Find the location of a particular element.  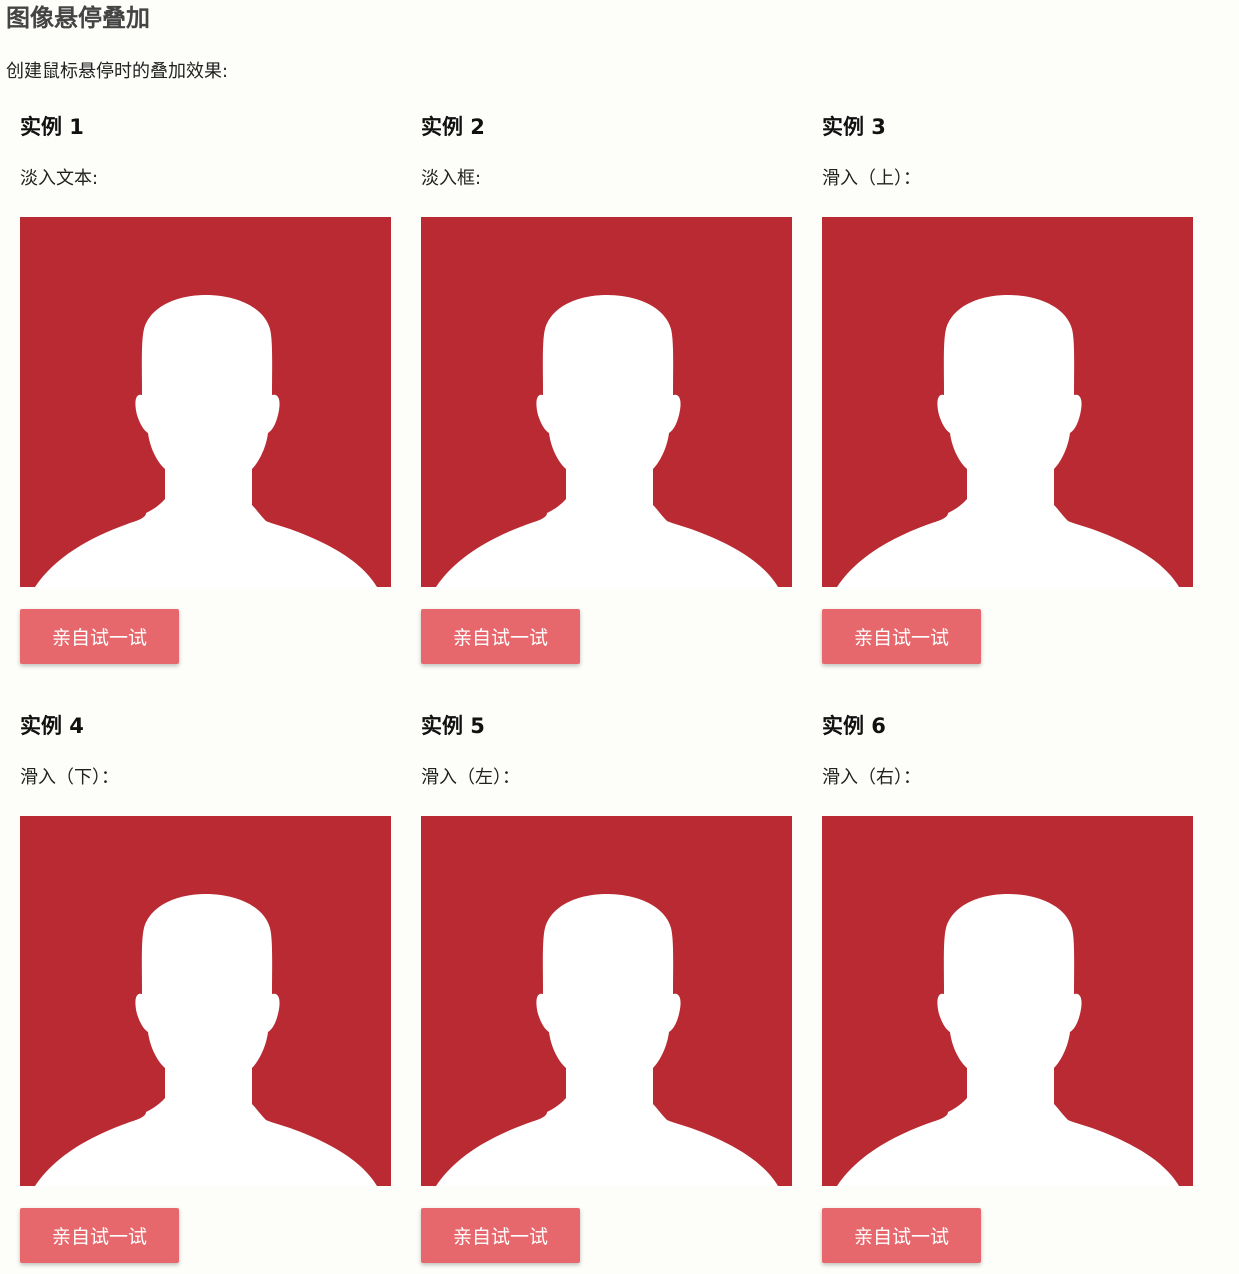

example-description: 滑入（右）： is located at coordinates (871, 777).